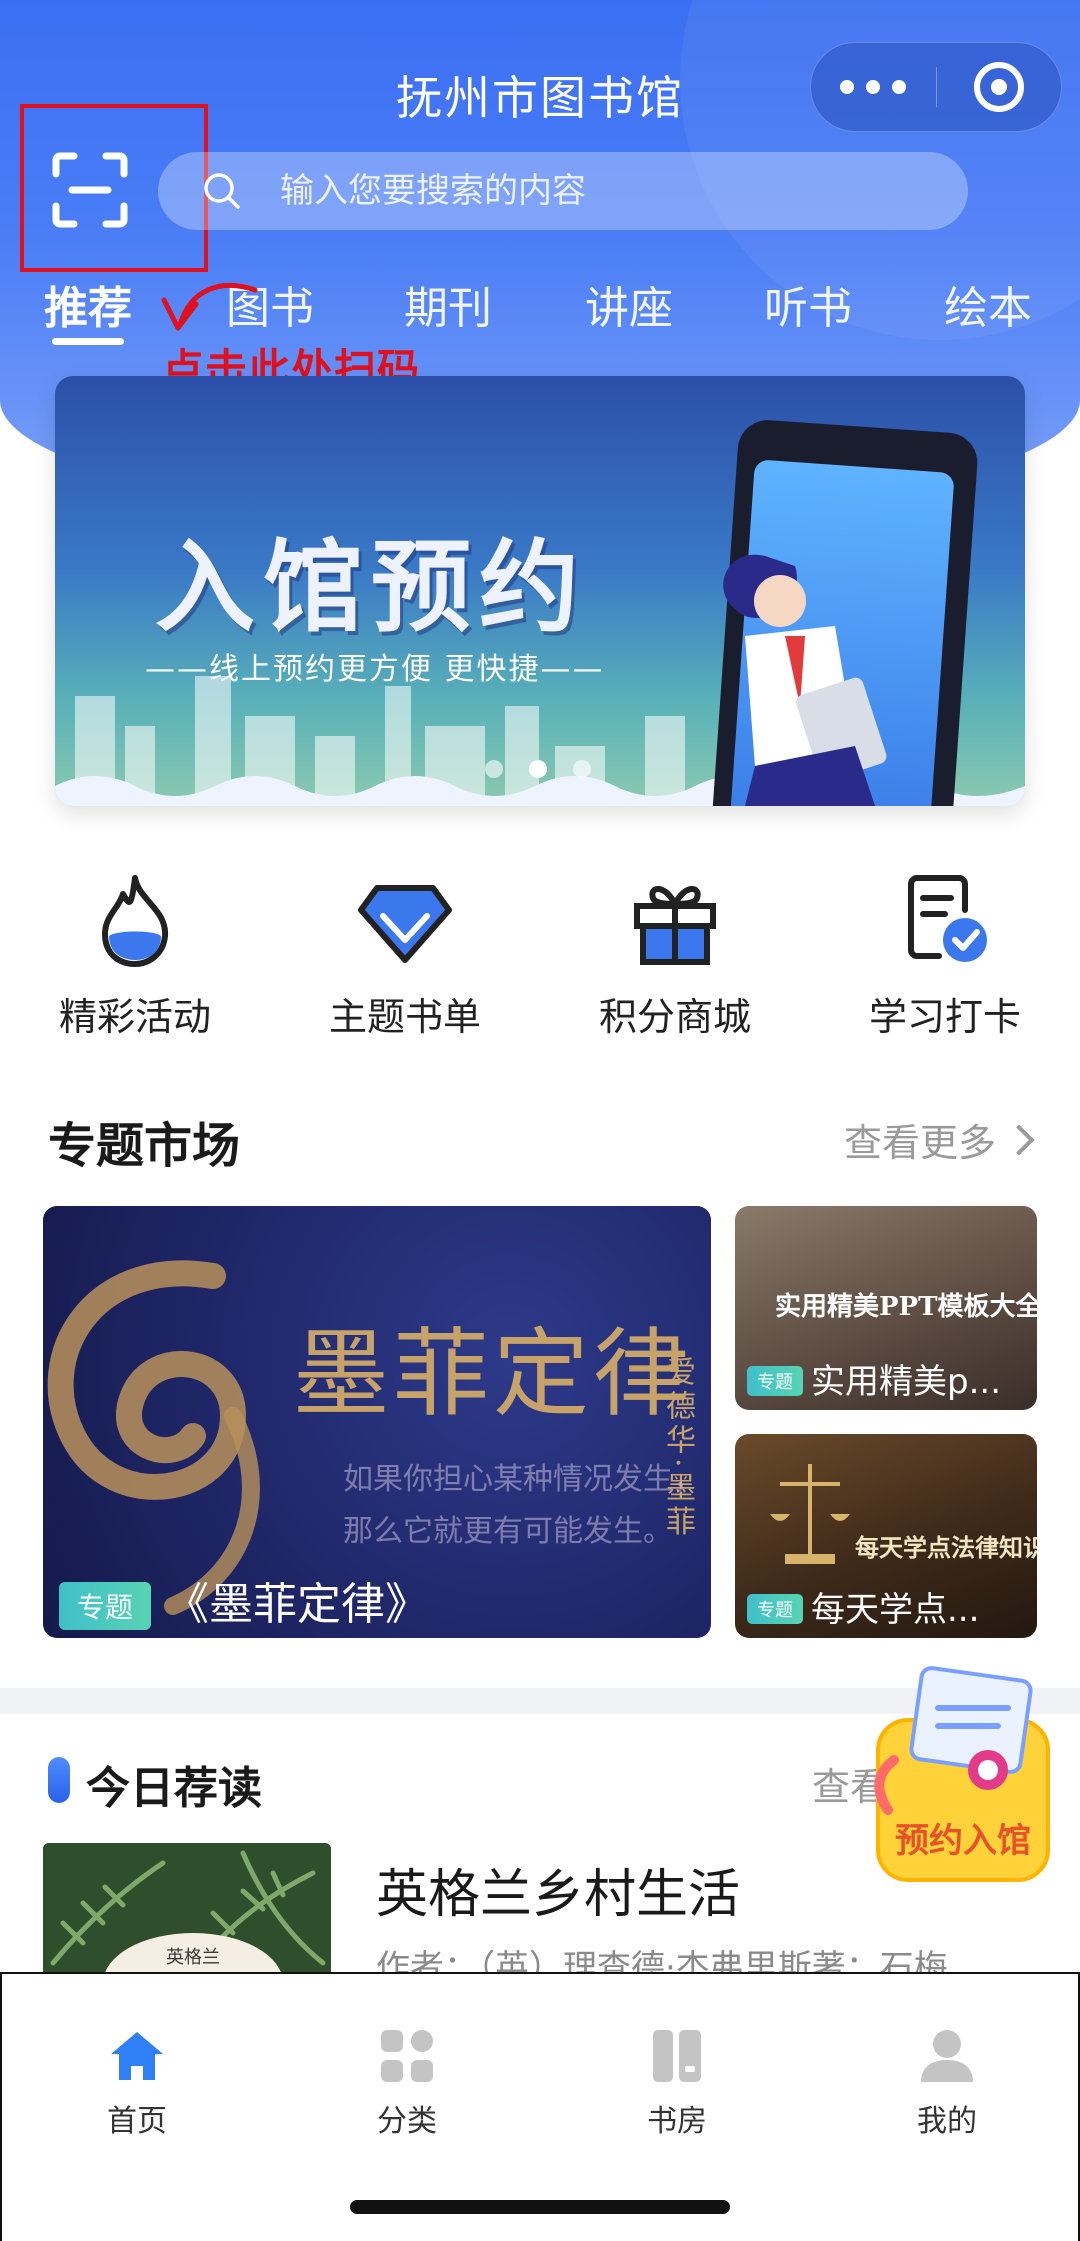  Describe the element at coordinates (134, 1017) in the screenshot. I see `quick-entry-label: 精彩活动` at that location.